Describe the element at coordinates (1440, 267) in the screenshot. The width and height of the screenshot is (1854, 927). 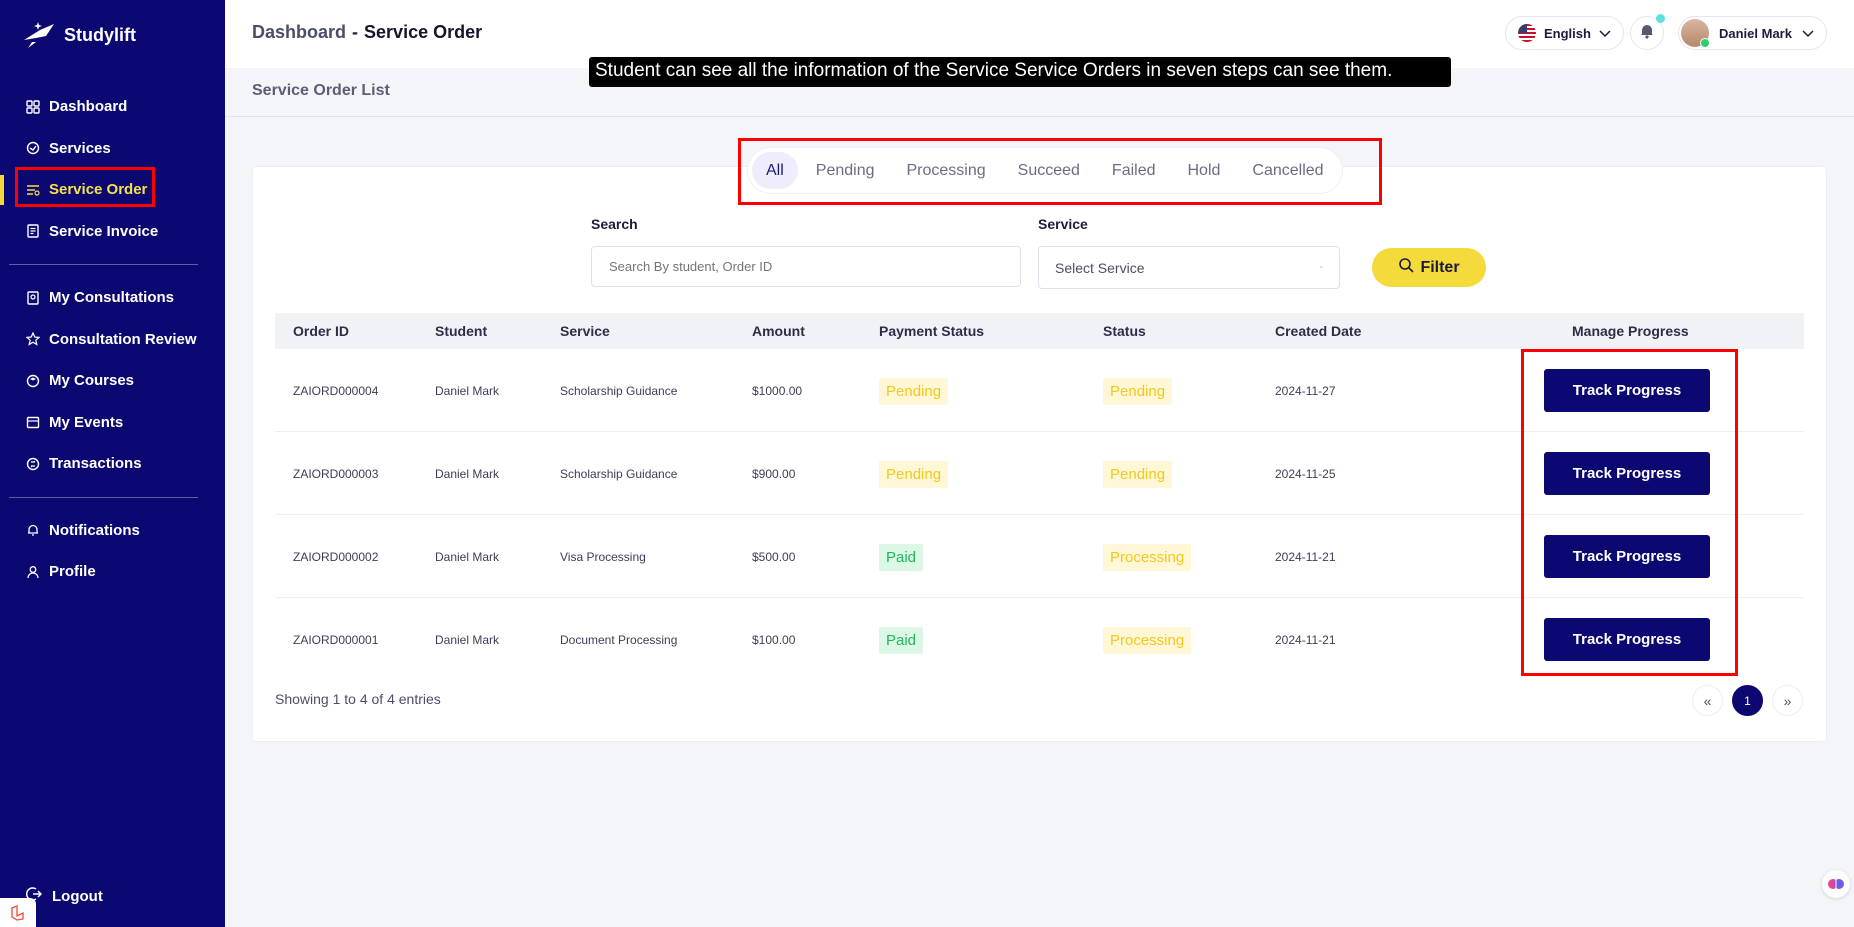
I see `filter-button-label: Filter` at that location.